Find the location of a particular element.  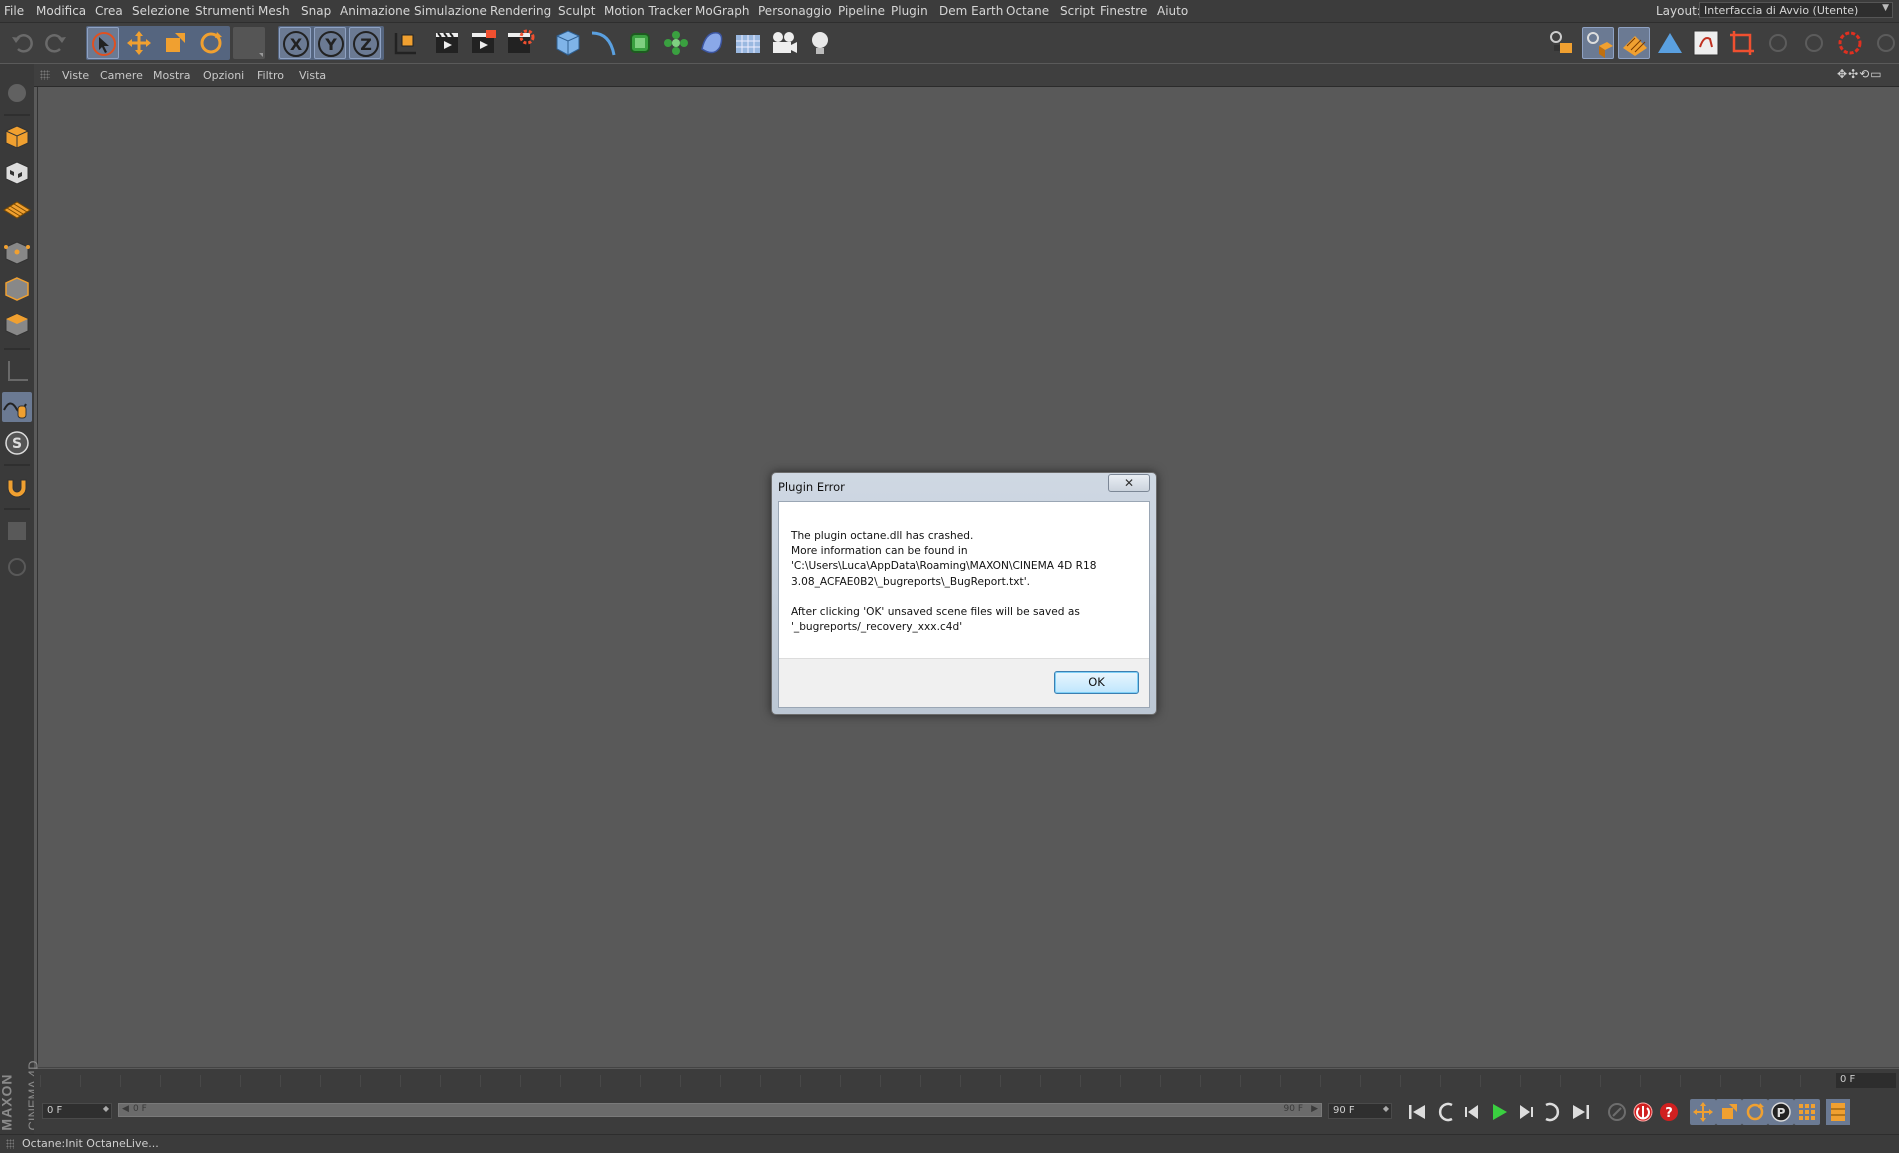

end-frame-field: 90 F ◆ is located at coordinates (1360, 1111).